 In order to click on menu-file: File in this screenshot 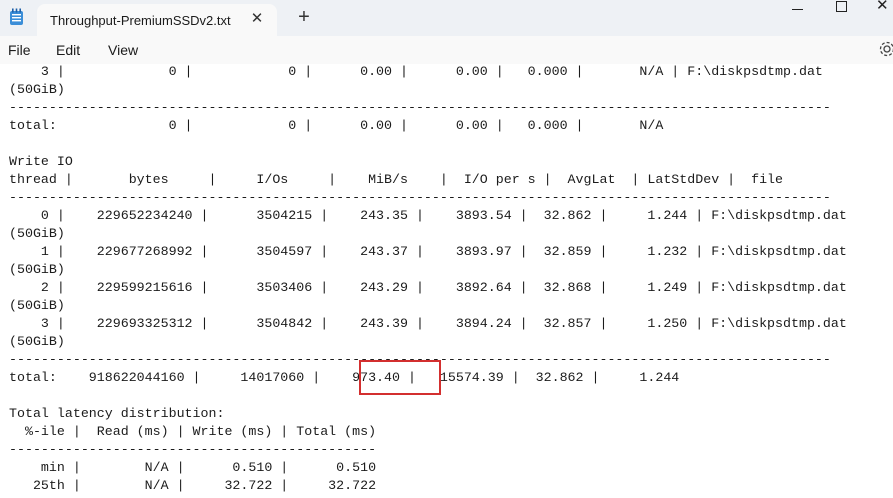, I will do `click(19, 50)`.